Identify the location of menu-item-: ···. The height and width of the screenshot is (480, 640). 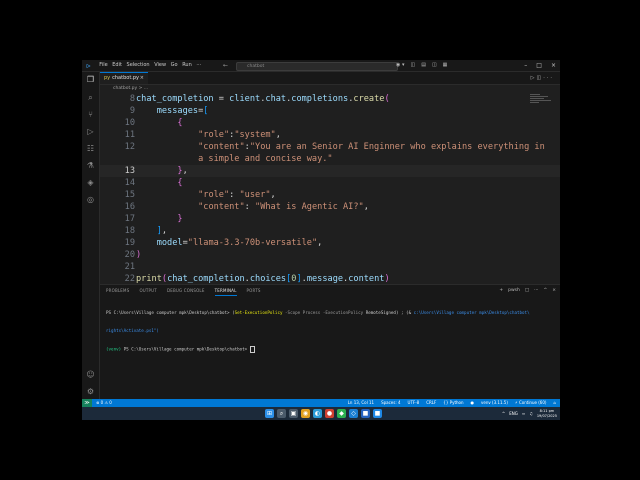
(198, 65).